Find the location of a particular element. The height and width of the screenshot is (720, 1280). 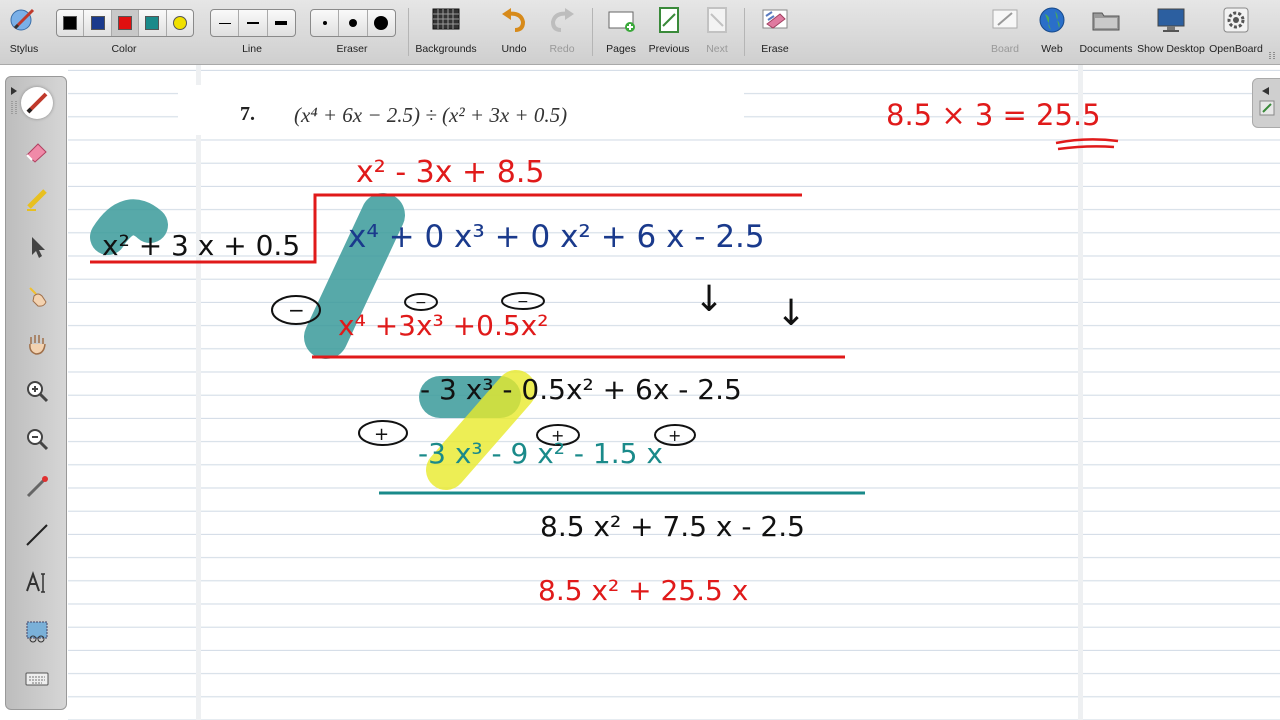

erase-label: Erase is located at coordinates (775, 49).